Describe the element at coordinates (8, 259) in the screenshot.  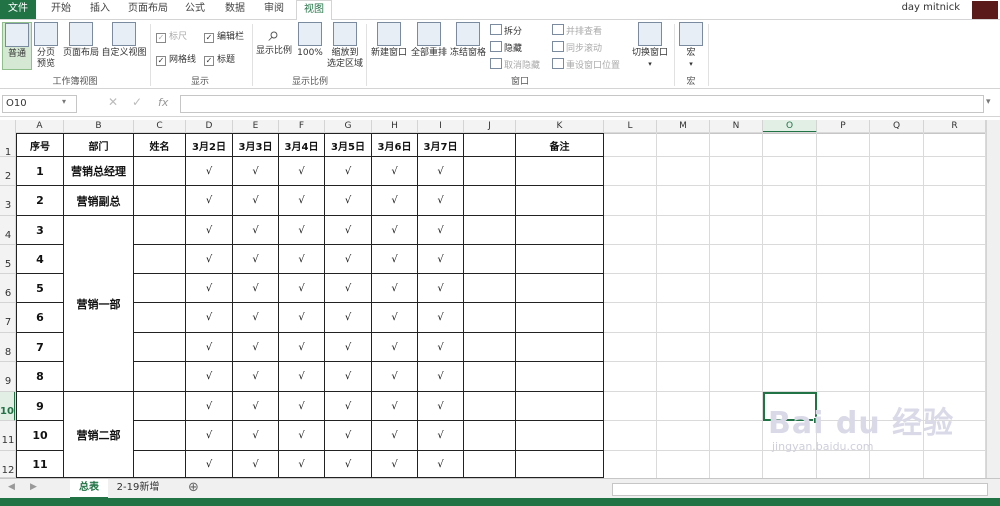
I see `row-header: 5` at that location.